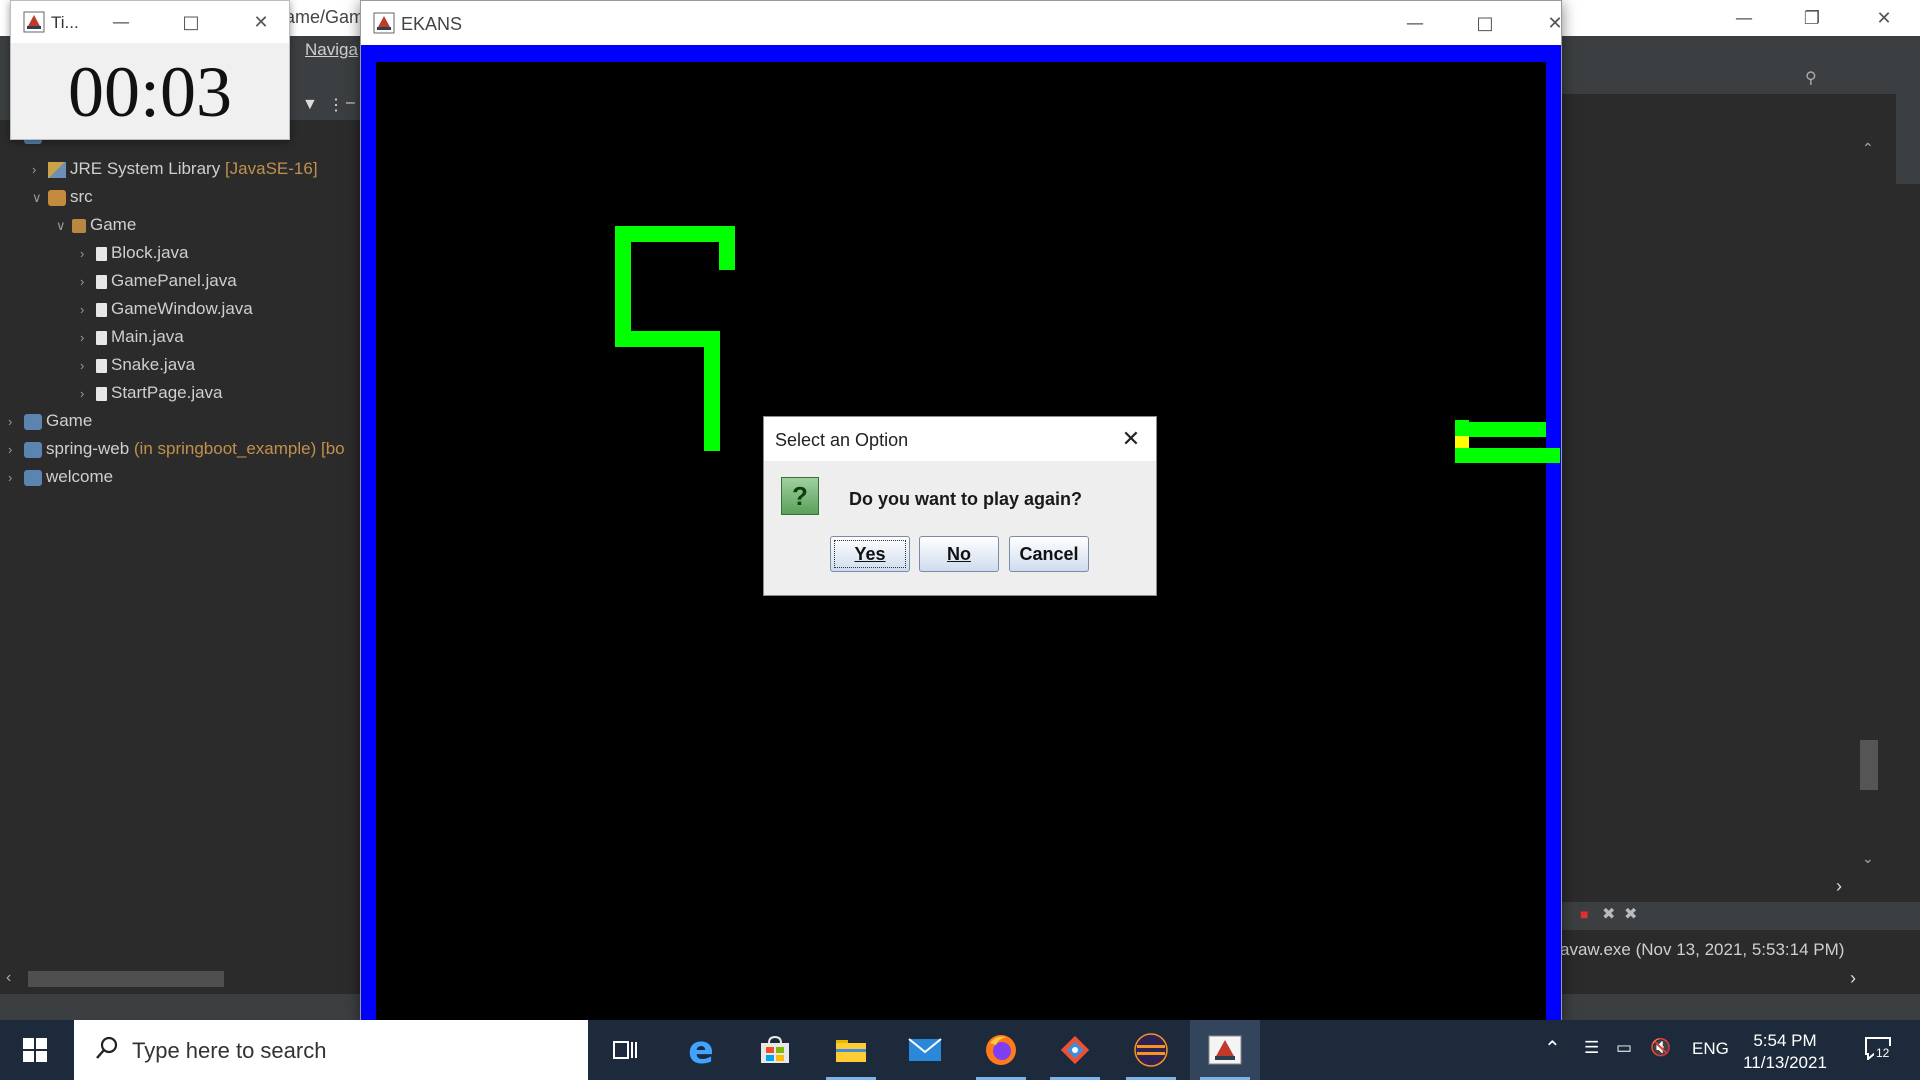 This screenshot has width=1920, height=1080. What do you see at coordinates (191, 22) in the screenshot?
I see `timer-maximize-button: □` at bounding box center [191, 22].